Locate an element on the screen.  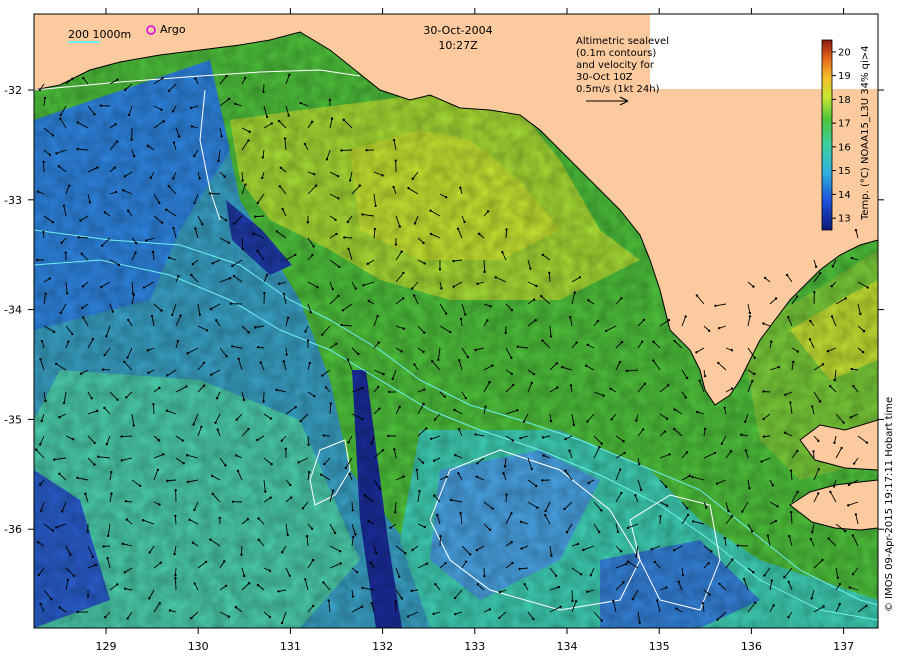
colorbar-tick-label: 13 is located at coordinates (844, 219).